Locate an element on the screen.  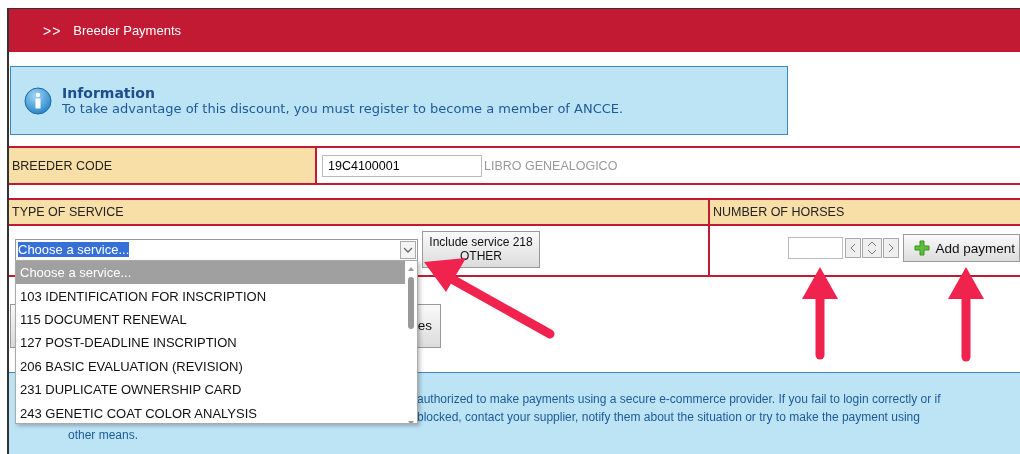
chevron-right-icon is located at coordinates (891, 248).